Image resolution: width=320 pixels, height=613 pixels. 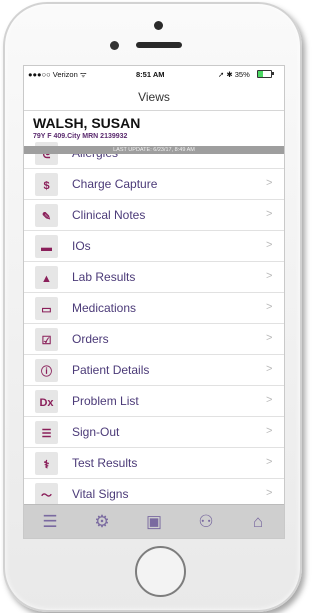 I want to click on pencil-note-icon: ✎, so click(x=46, y=215).